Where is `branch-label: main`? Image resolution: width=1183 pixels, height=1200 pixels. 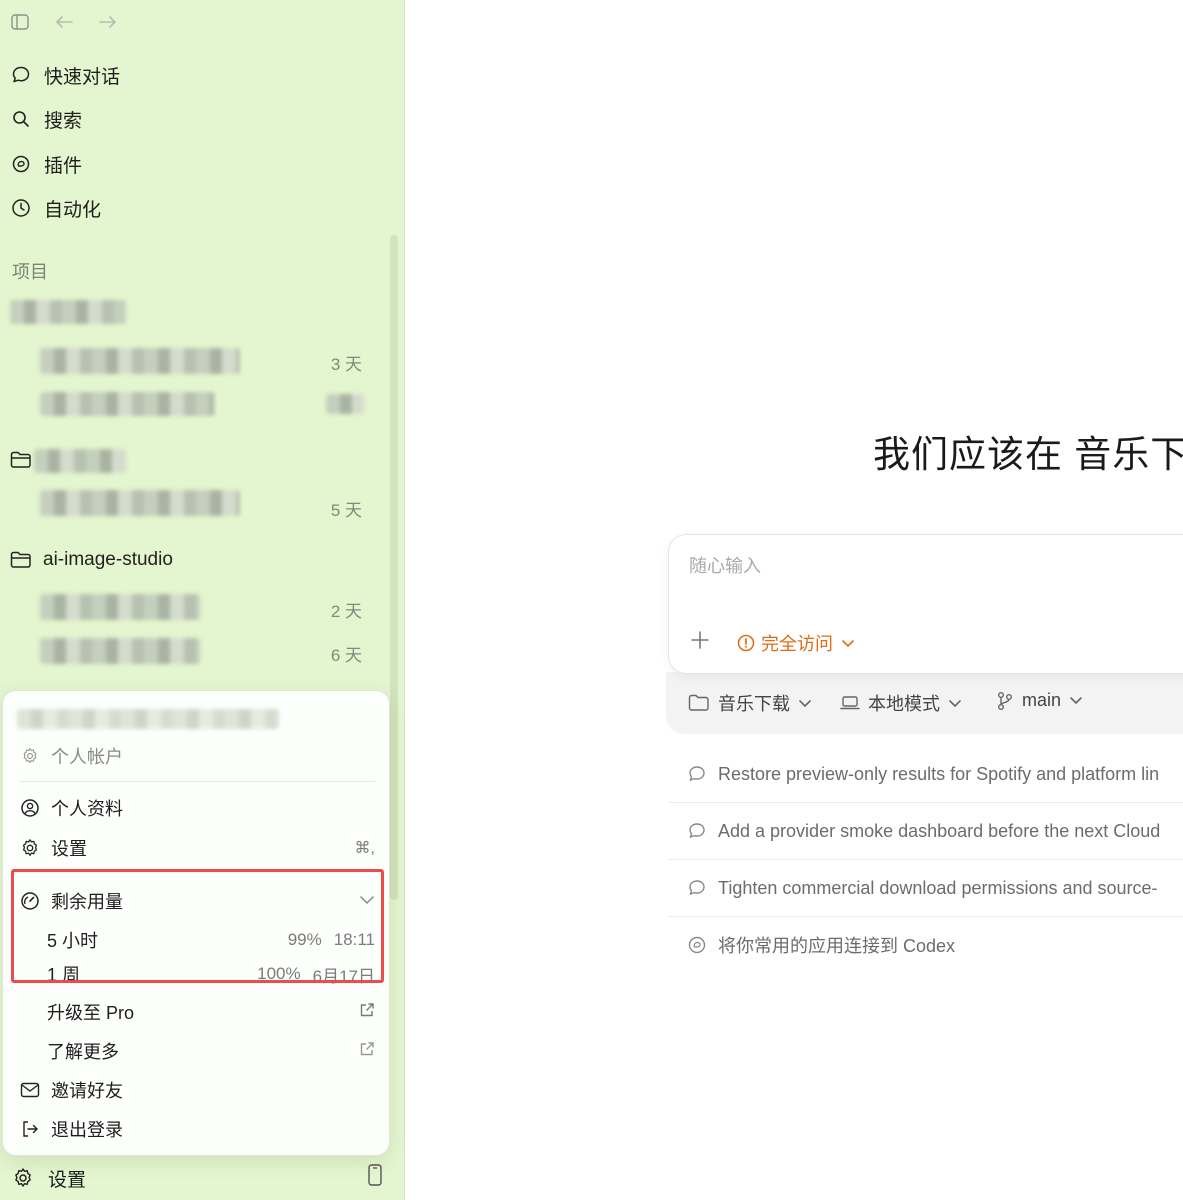
branch-label: main is located at coordinates (1042, 700).